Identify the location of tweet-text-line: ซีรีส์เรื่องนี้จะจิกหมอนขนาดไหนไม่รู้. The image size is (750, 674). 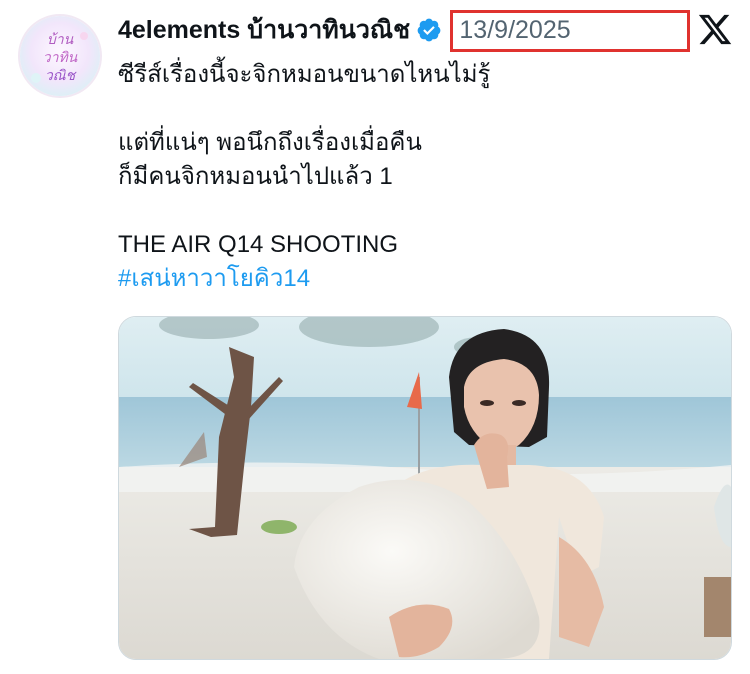
(304, 74).